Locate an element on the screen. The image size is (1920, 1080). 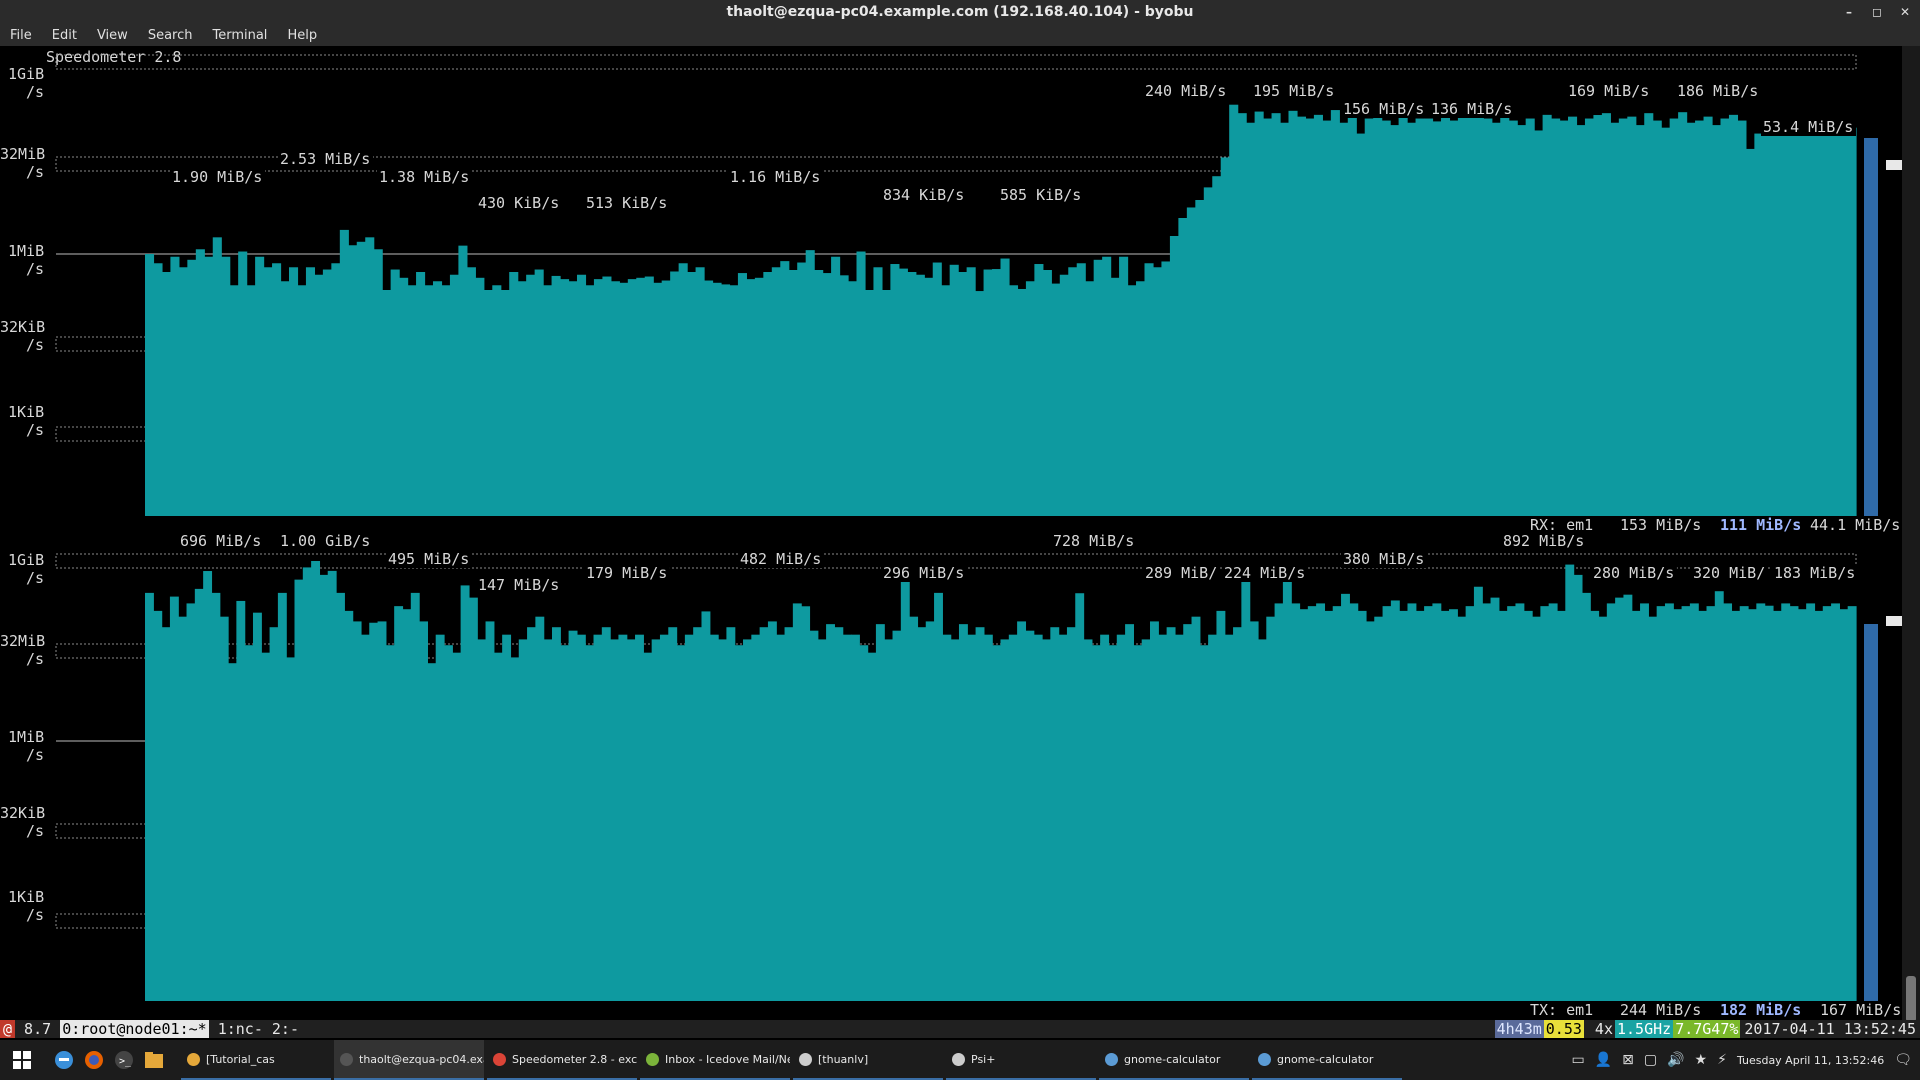
menu-help: Help is located at coordinates (302, 35).